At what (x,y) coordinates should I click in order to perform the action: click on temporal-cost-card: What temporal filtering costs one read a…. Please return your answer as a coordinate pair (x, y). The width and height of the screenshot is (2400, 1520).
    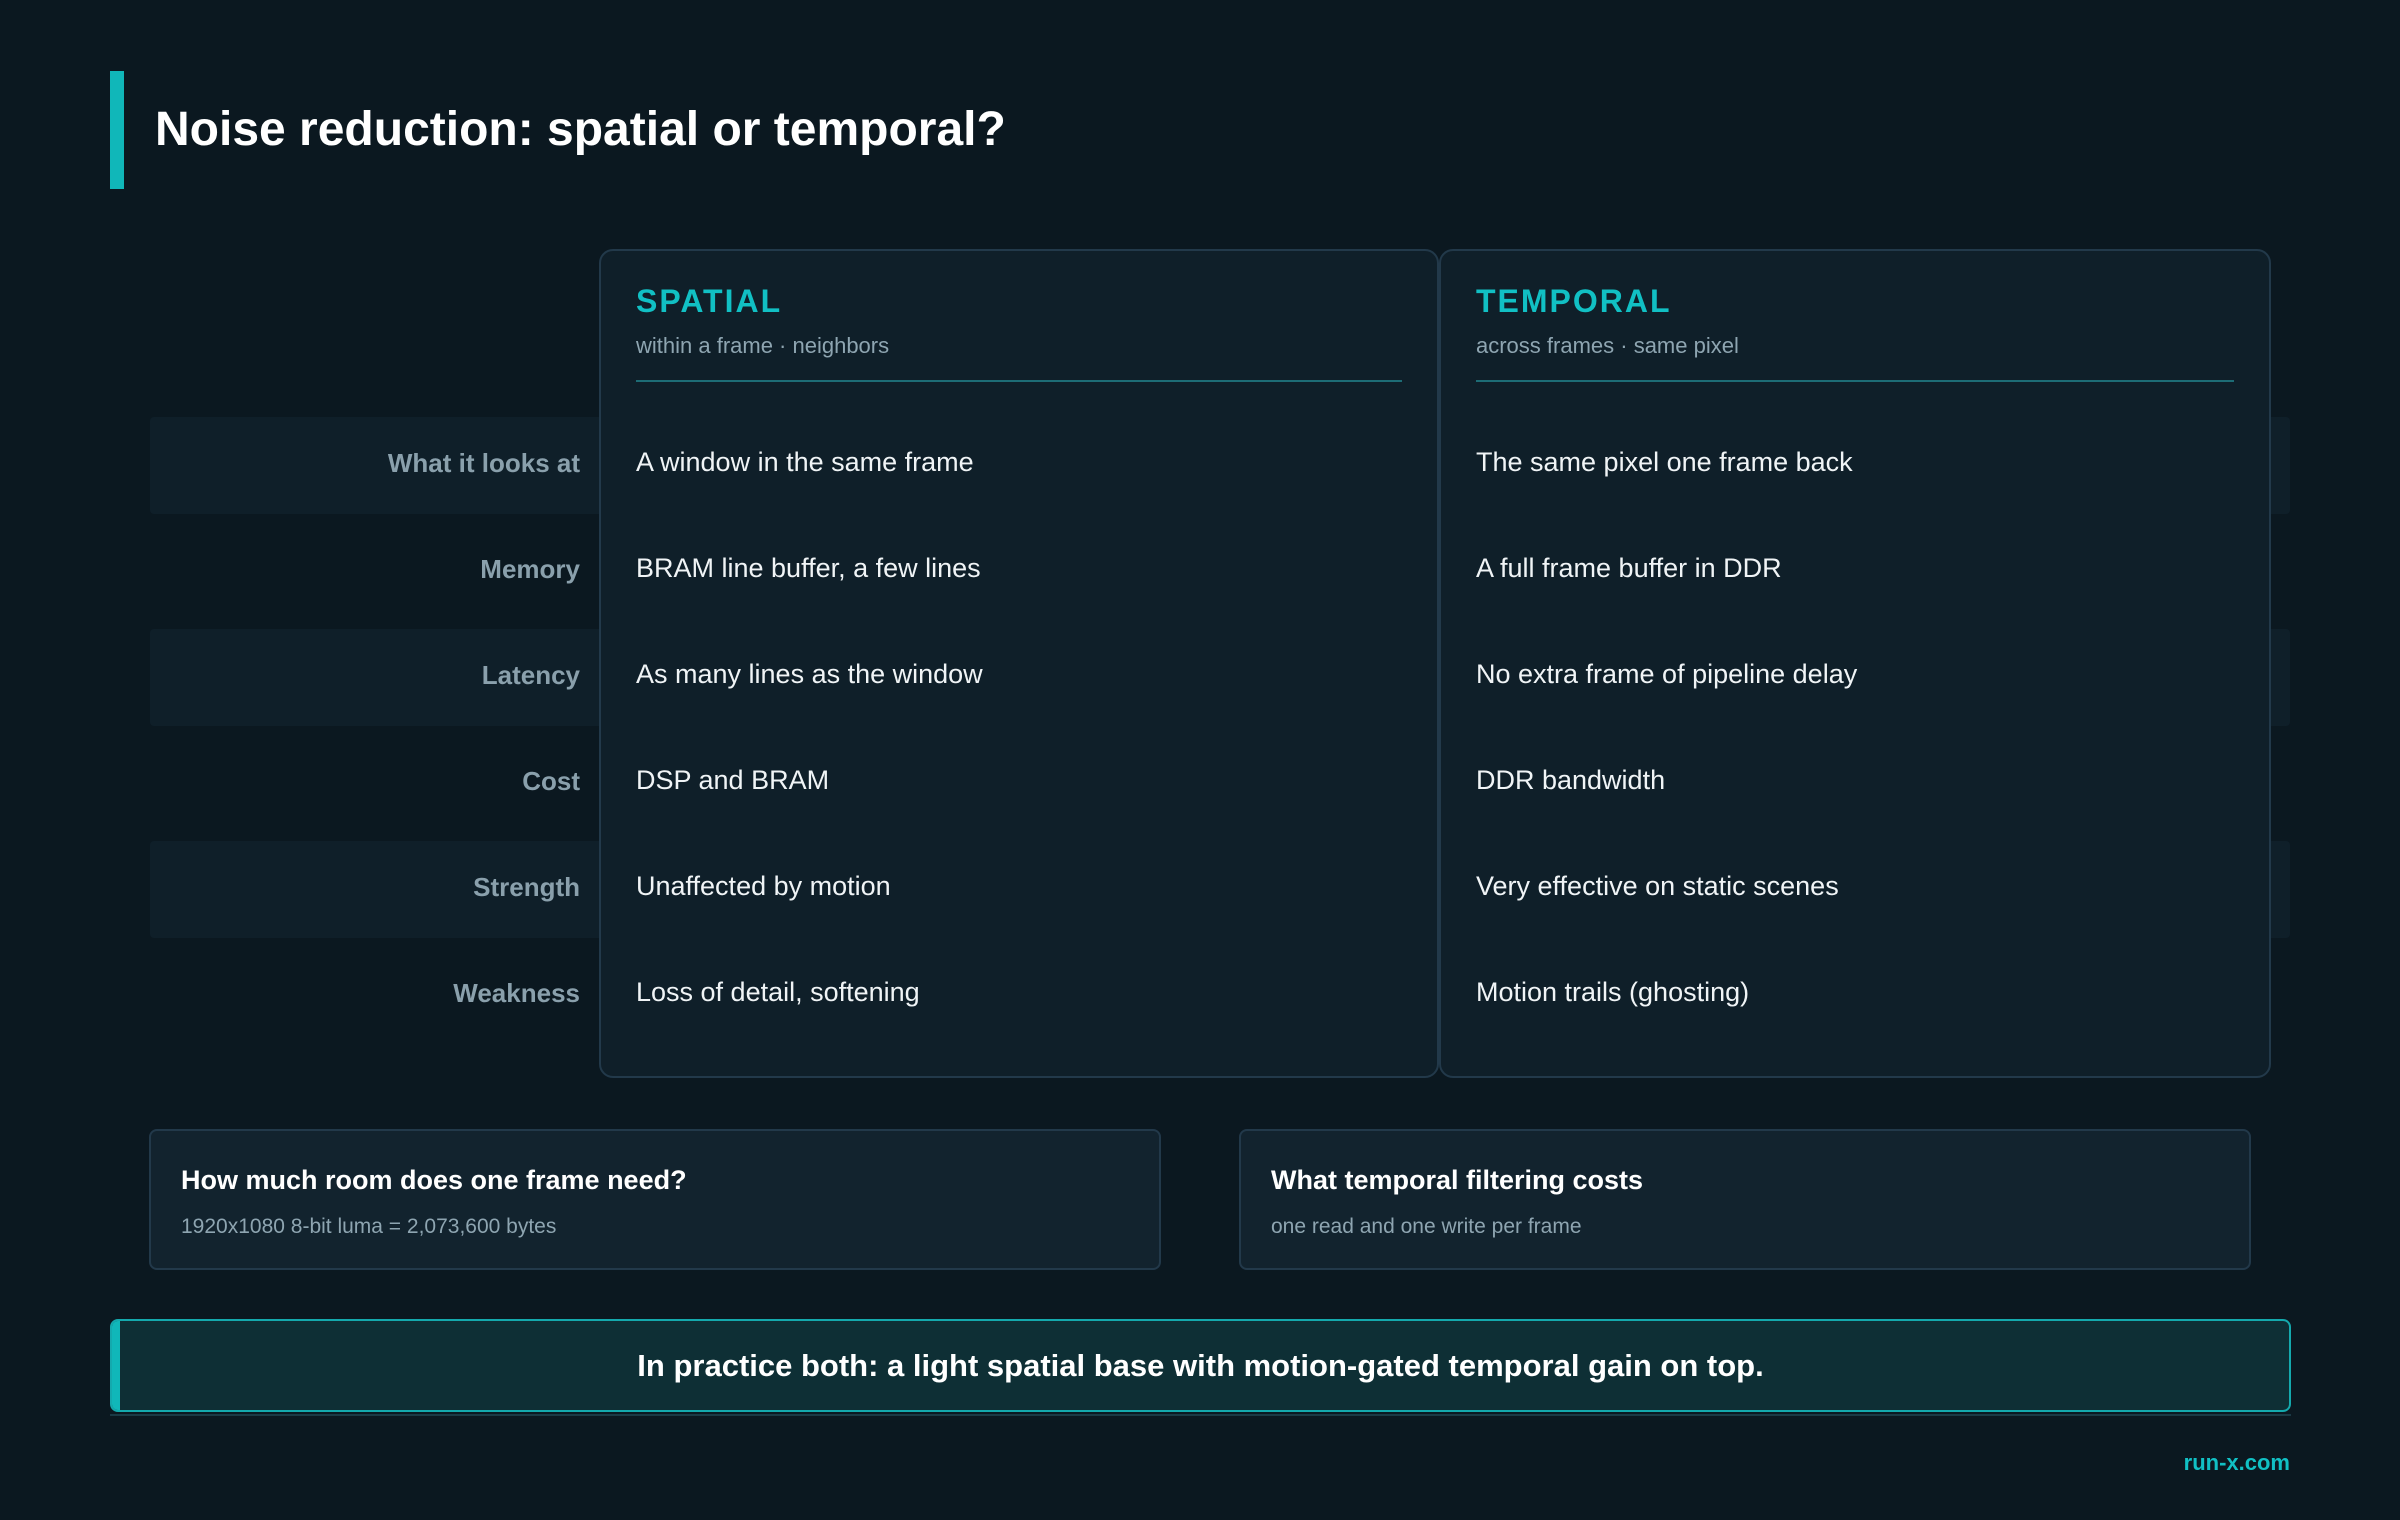
    Looking at the image, I should click on (1745, 1199).